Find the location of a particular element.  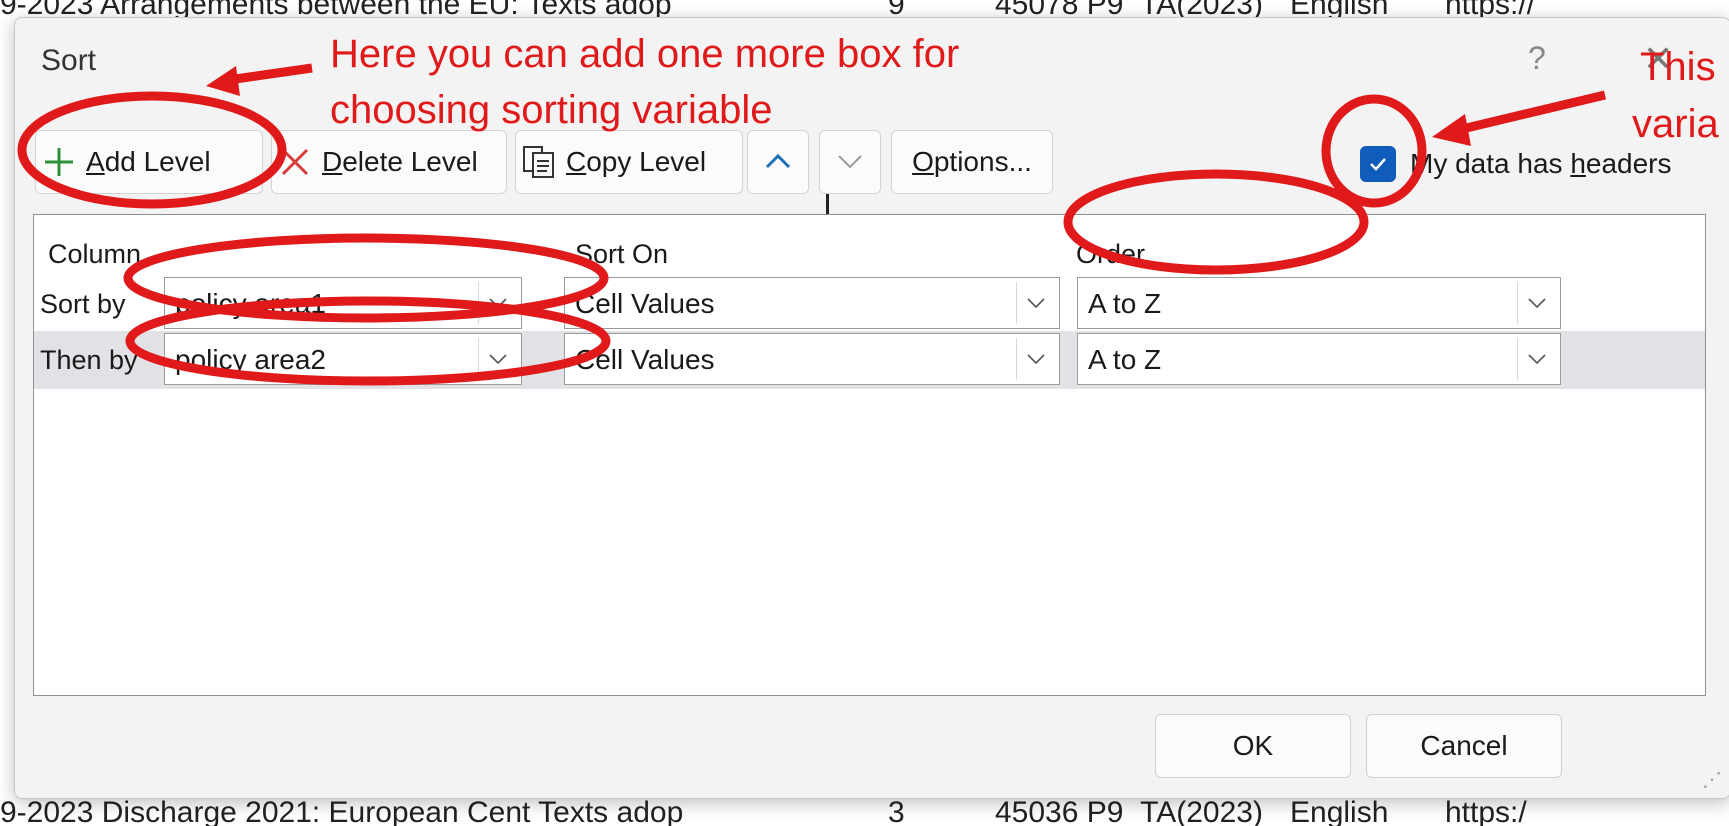

delete-level-button: Delete Level is located at coordinates (389, 162).